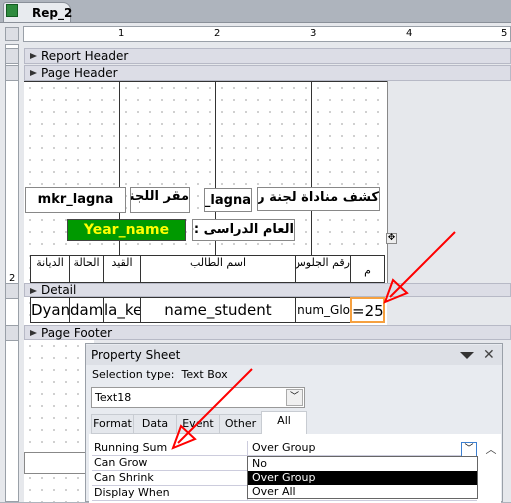  What do you see at coordinates (212, 409) in the screenshot?
I see `arrow-to-running-sum` at bounding box center [212, 409].